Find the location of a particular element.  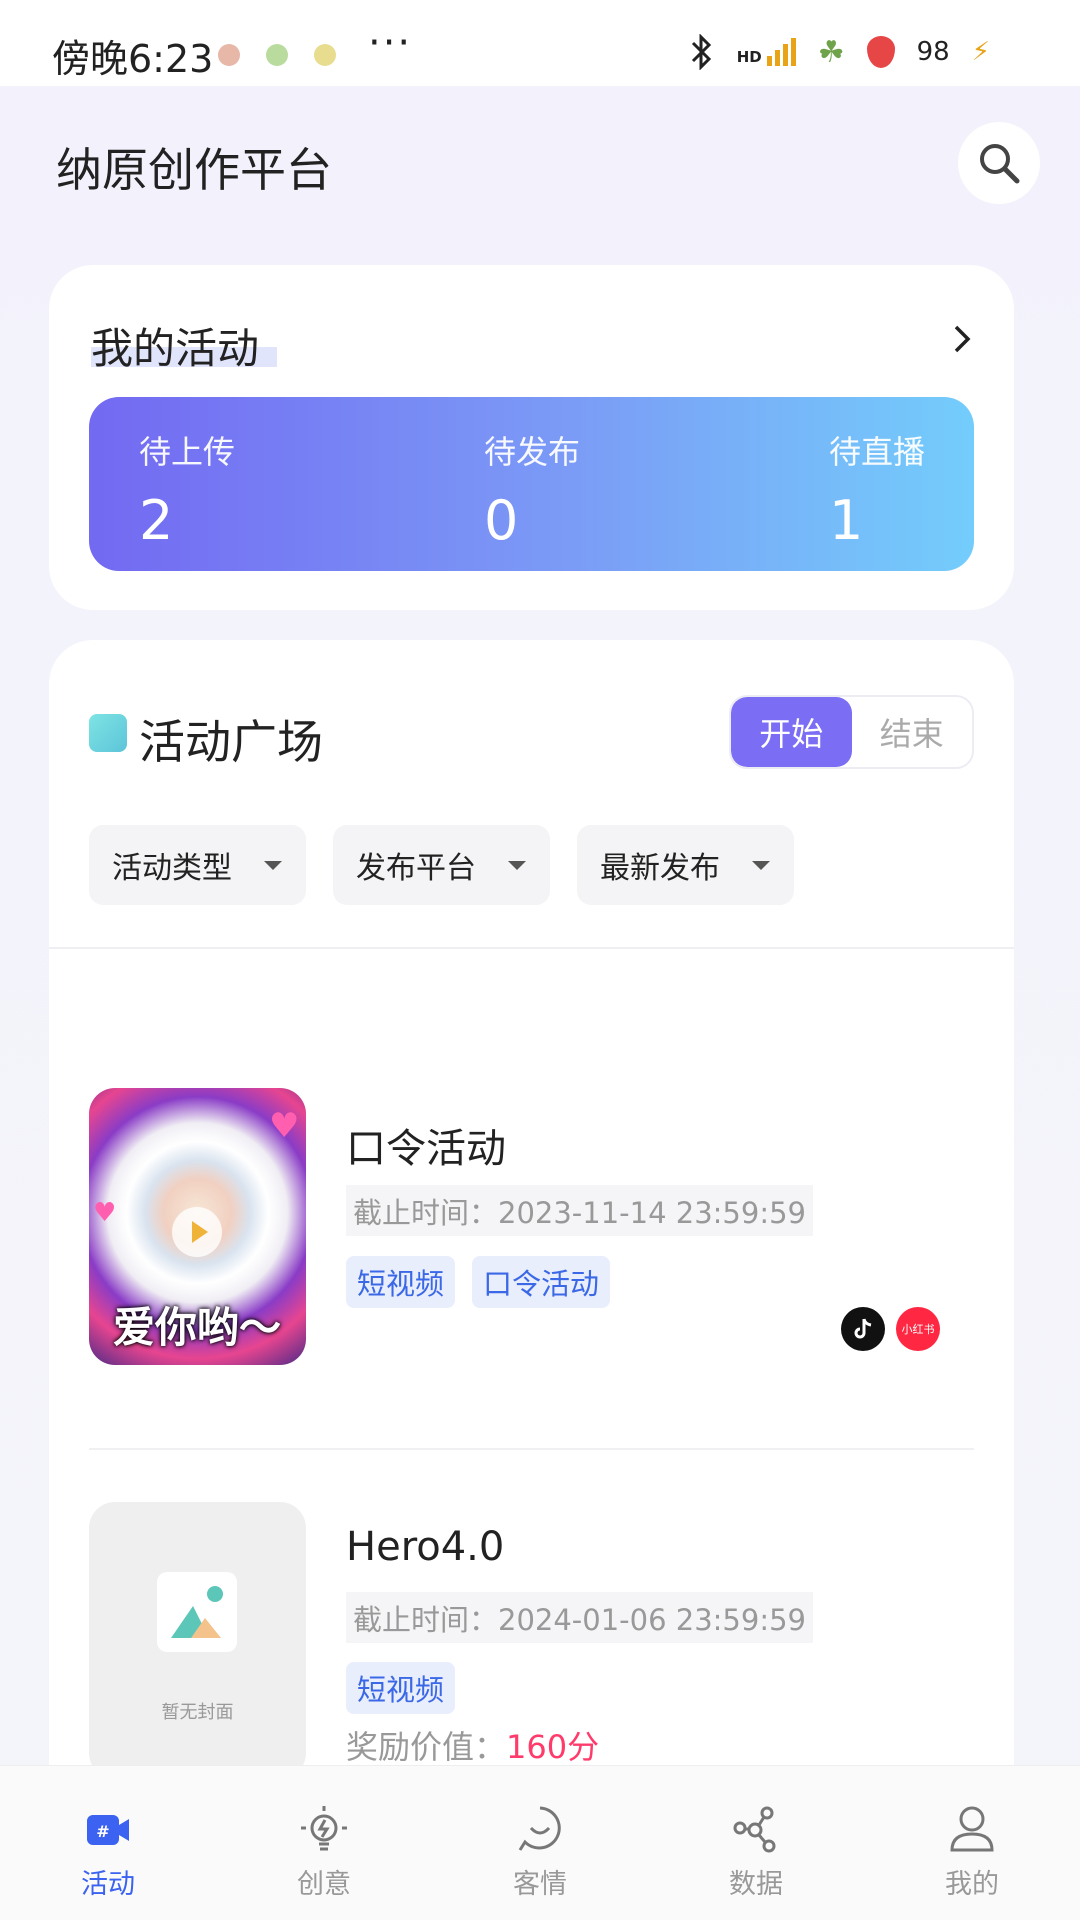

lightbulb-icon is located at coordinates (324, 1829).